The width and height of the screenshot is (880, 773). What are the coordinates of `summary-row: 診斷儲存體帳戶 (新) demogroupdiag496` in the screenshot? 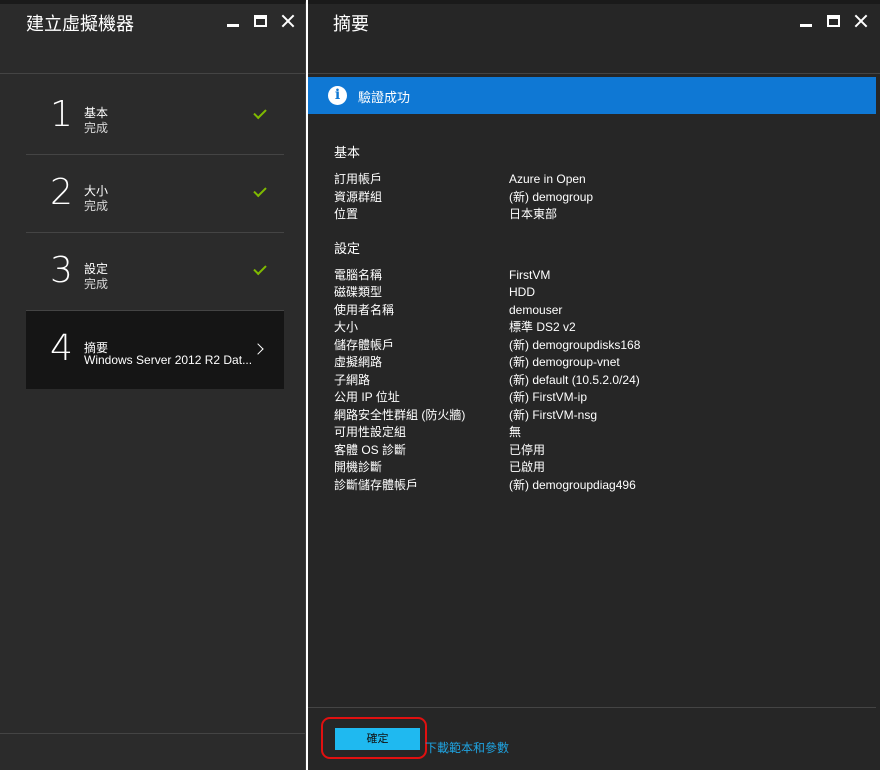 It's located at (594, 486).